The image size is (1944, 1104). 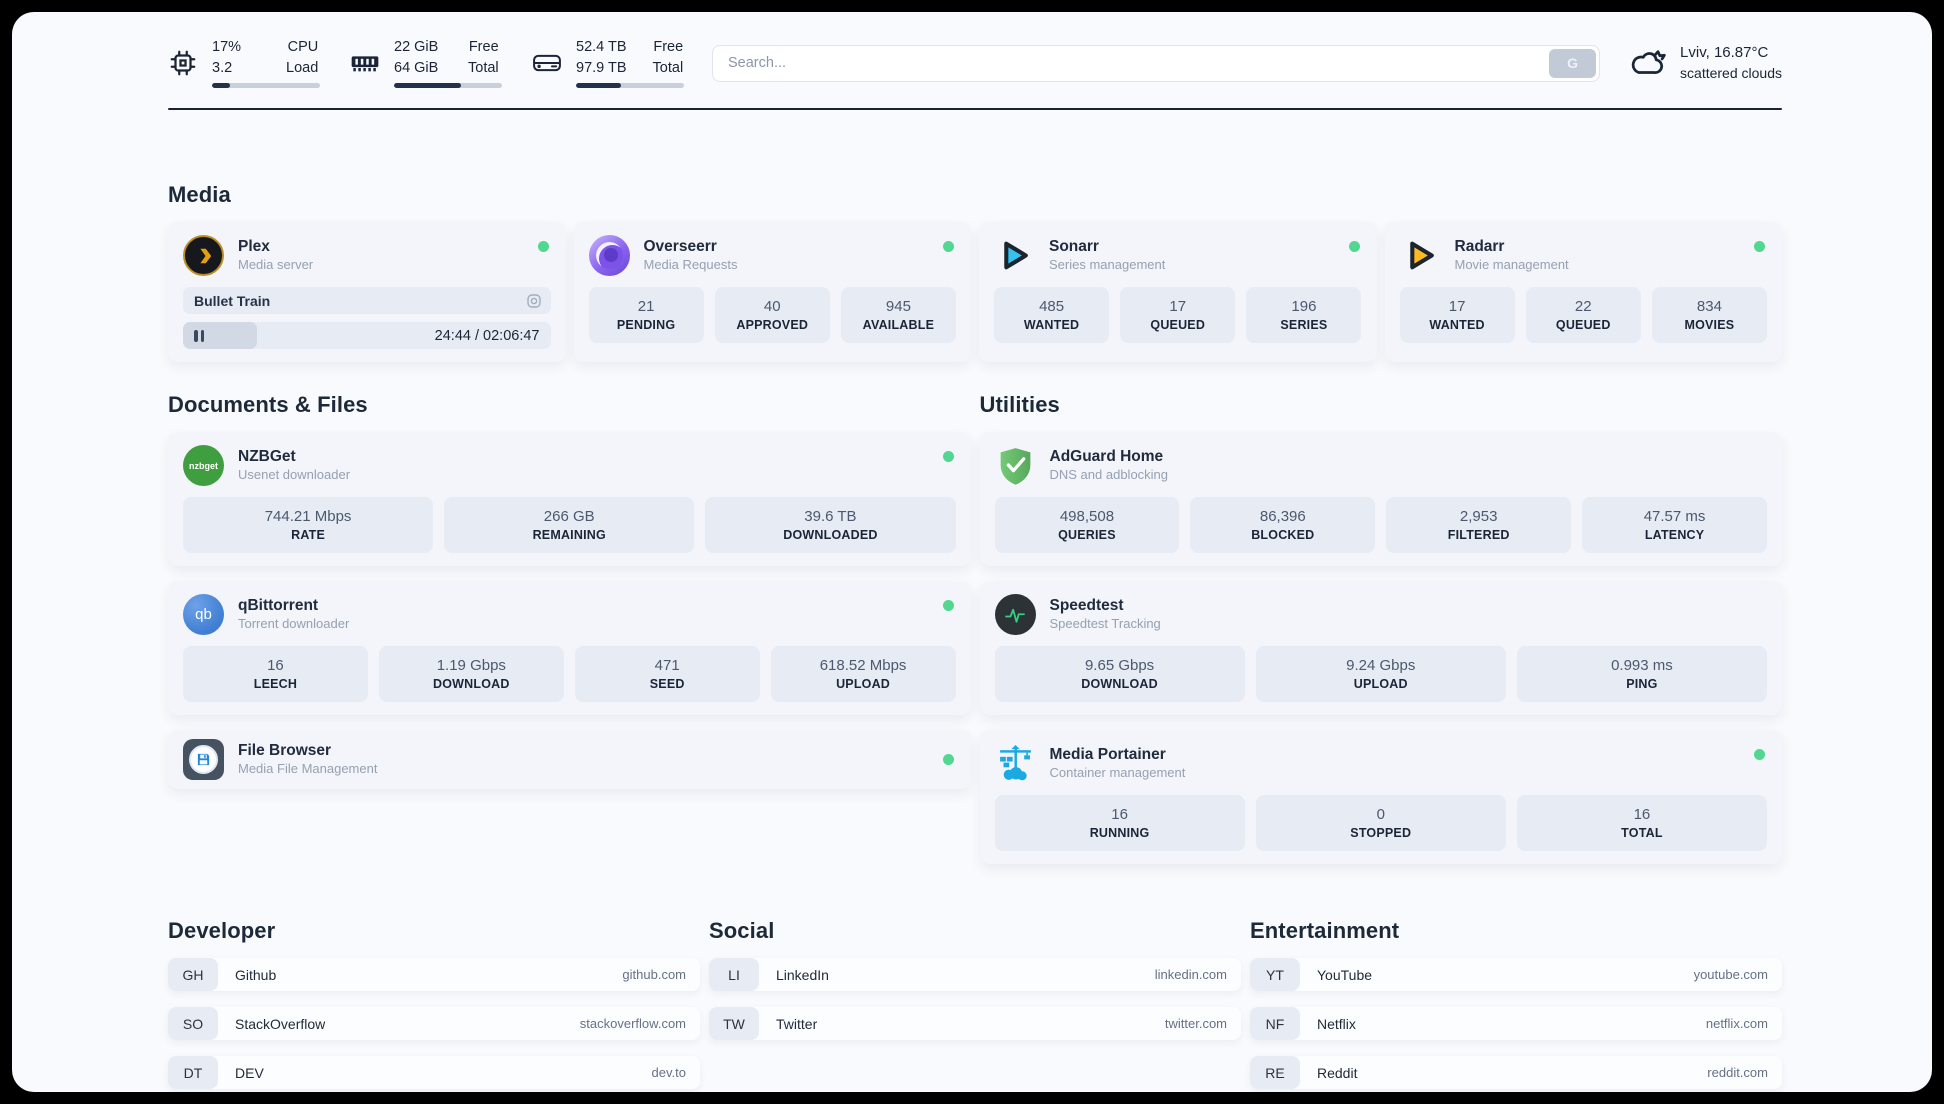 I want to click on link-abbr: YT, so click(x=1275, y=974).